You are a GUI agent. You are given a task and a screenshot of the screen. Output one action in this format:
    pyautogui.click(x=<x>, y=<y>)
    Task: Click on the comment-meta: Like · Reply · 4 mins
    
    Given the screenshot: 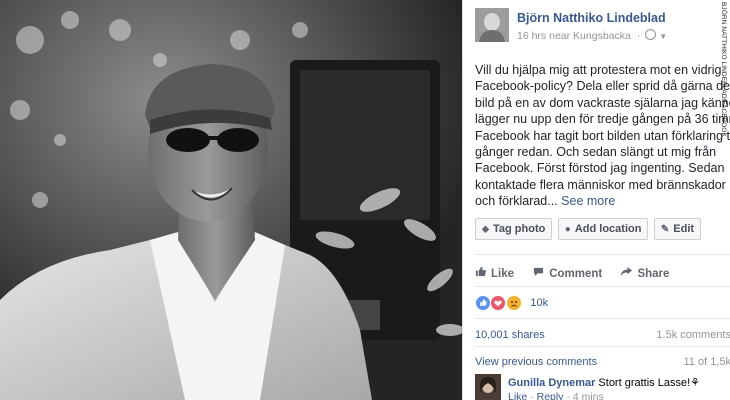 What is the action you would take?
    pyautogui.click(x=556, y=395)
    